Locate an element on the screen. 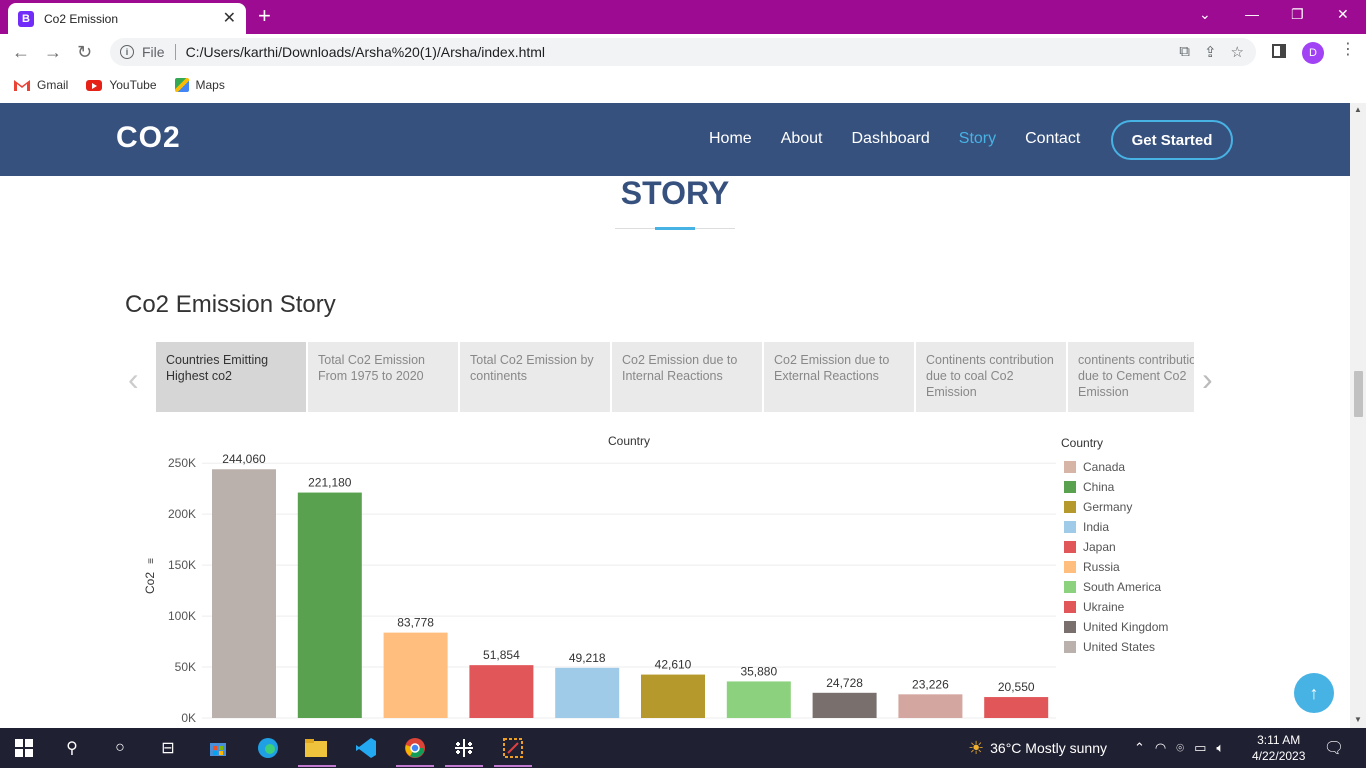 The image size is (1366, 768). legend-label: United Kingdom is located at coordinates (1125, 627).